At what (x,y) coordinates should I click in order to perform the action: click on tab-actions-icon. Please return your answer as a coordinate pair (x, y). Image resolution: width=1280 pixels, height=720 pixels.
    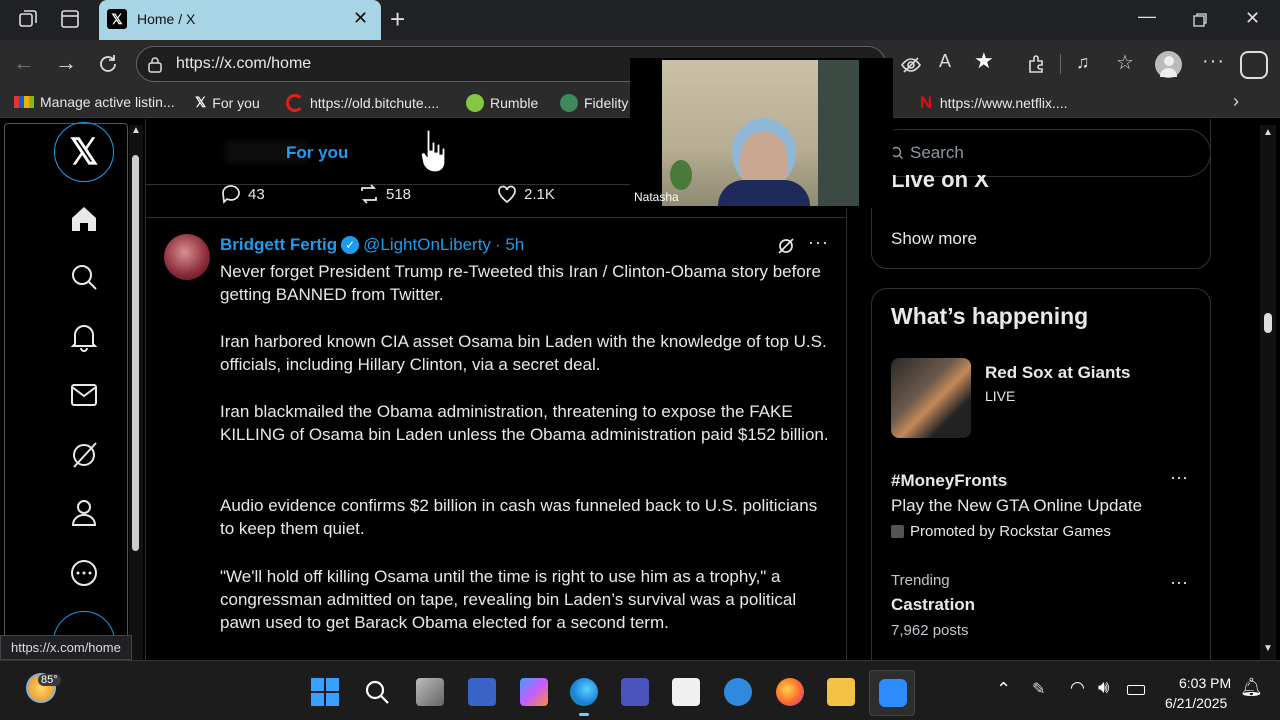
    Looking at the image, I should click on (70, 19).